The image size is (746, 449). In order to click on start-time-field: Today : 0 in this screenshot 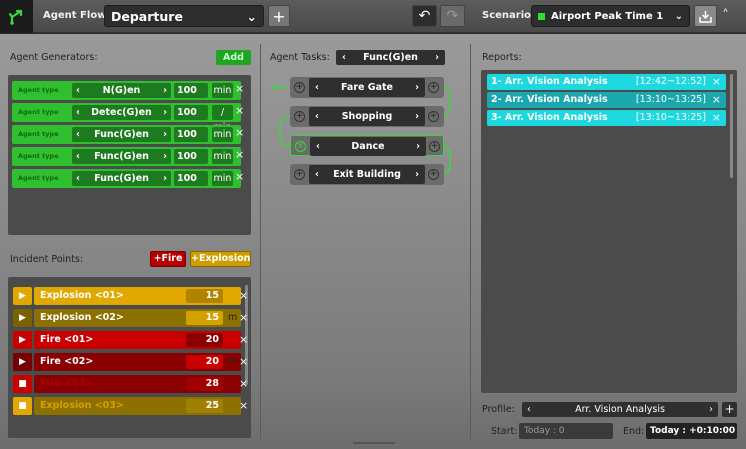, I will do `click(566, 431)`.